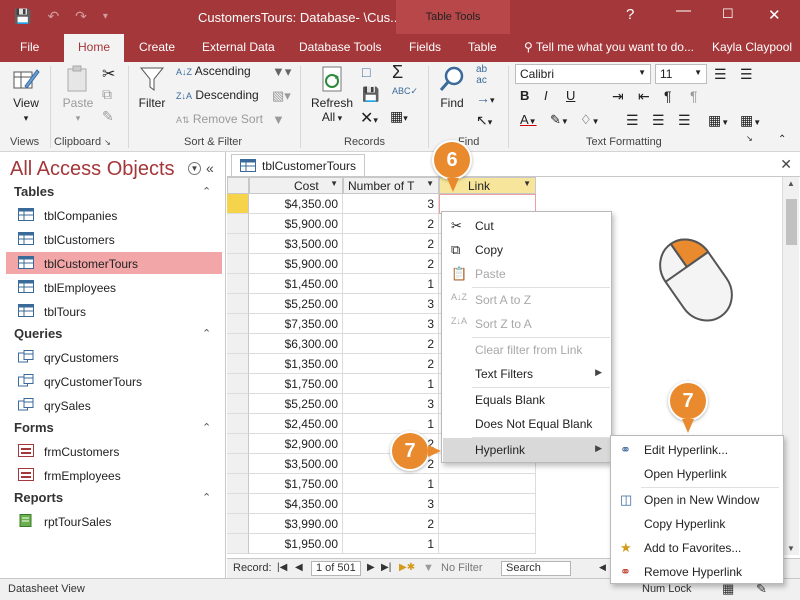 This screenshot has width=800, height=600. I want to click on selection-filter-icon: ▼▾, so click(281, 72).